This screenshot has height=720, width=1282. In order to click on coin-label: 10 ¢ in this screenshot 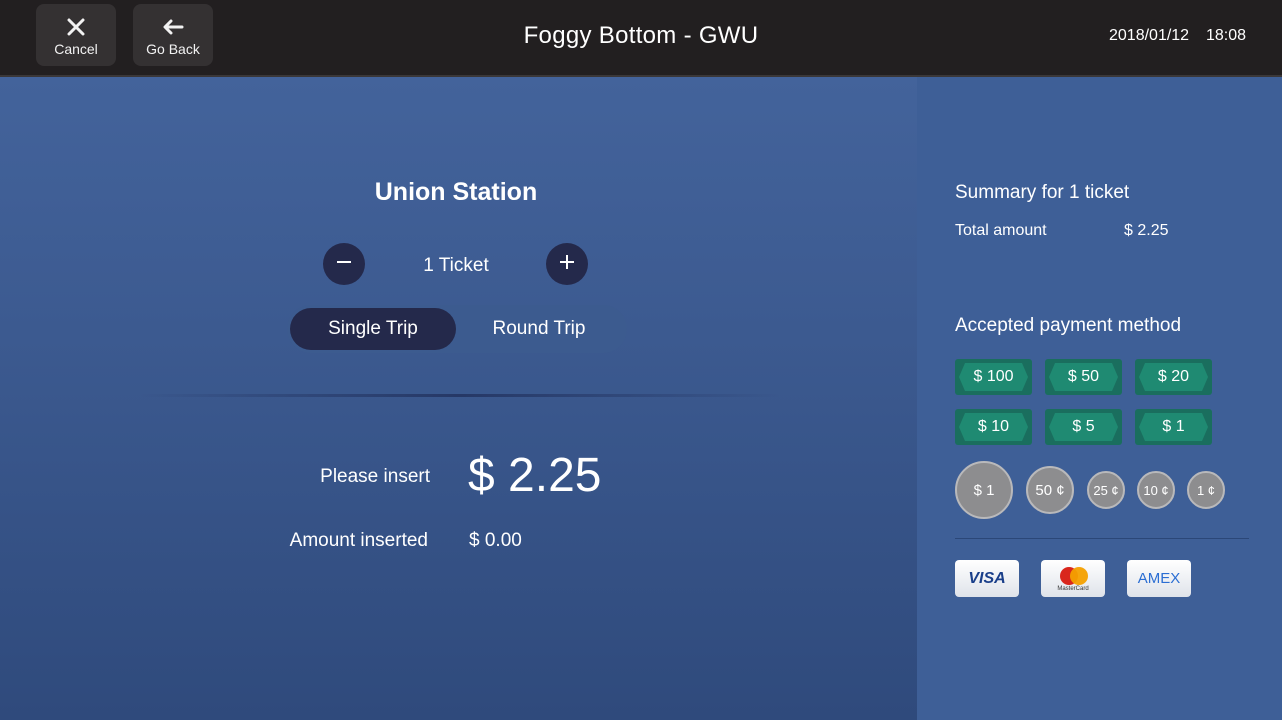, I will do `click(1156, 490)`.